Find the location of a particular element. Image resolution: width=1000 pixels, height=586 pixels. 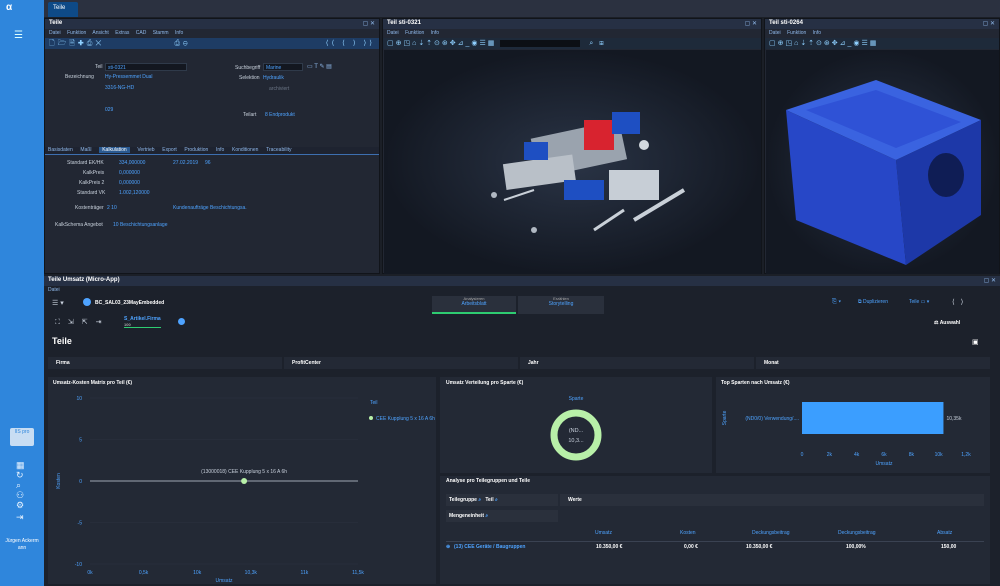

user-name: Jürgen Ackerm ann is located at coordinates (22, 545).